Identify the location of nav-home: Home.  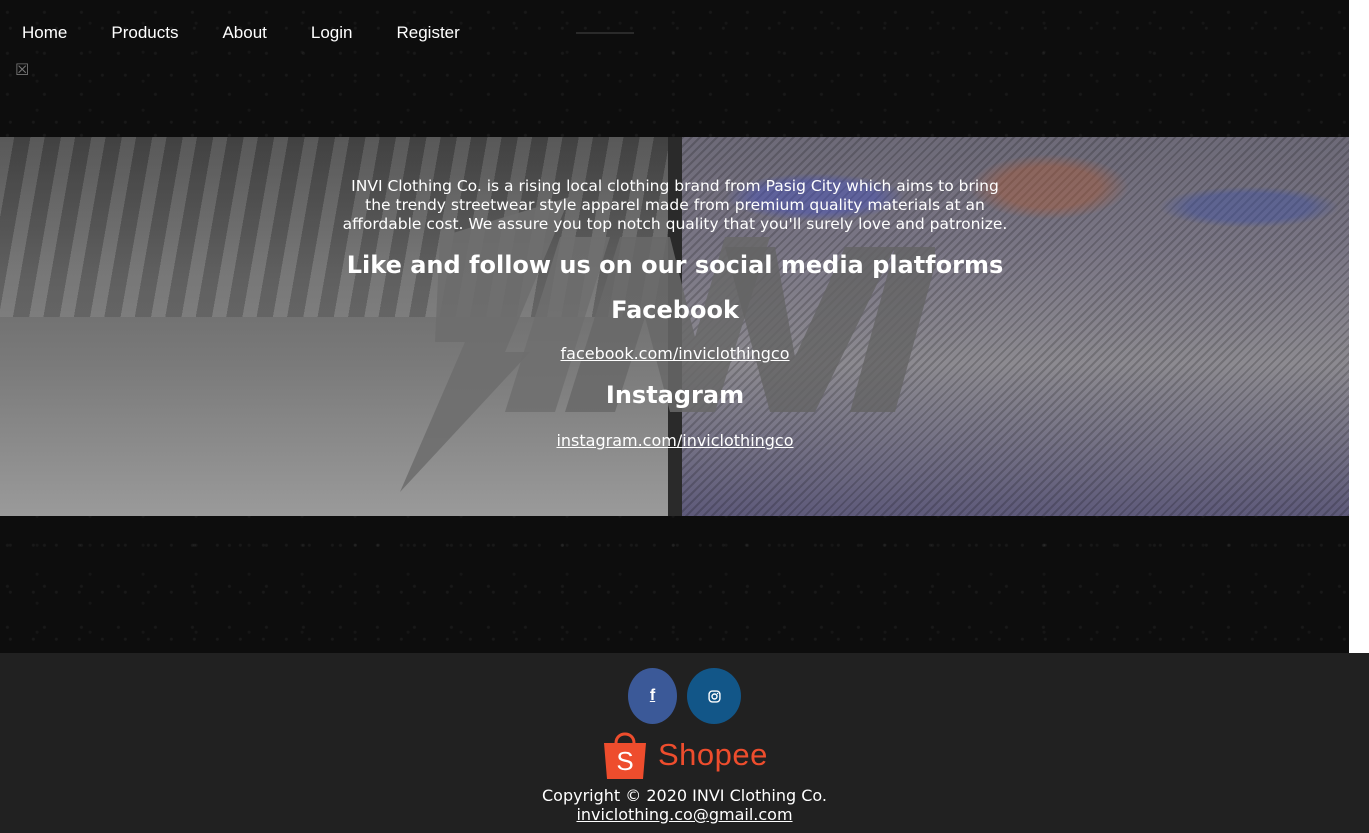
(44, 33).